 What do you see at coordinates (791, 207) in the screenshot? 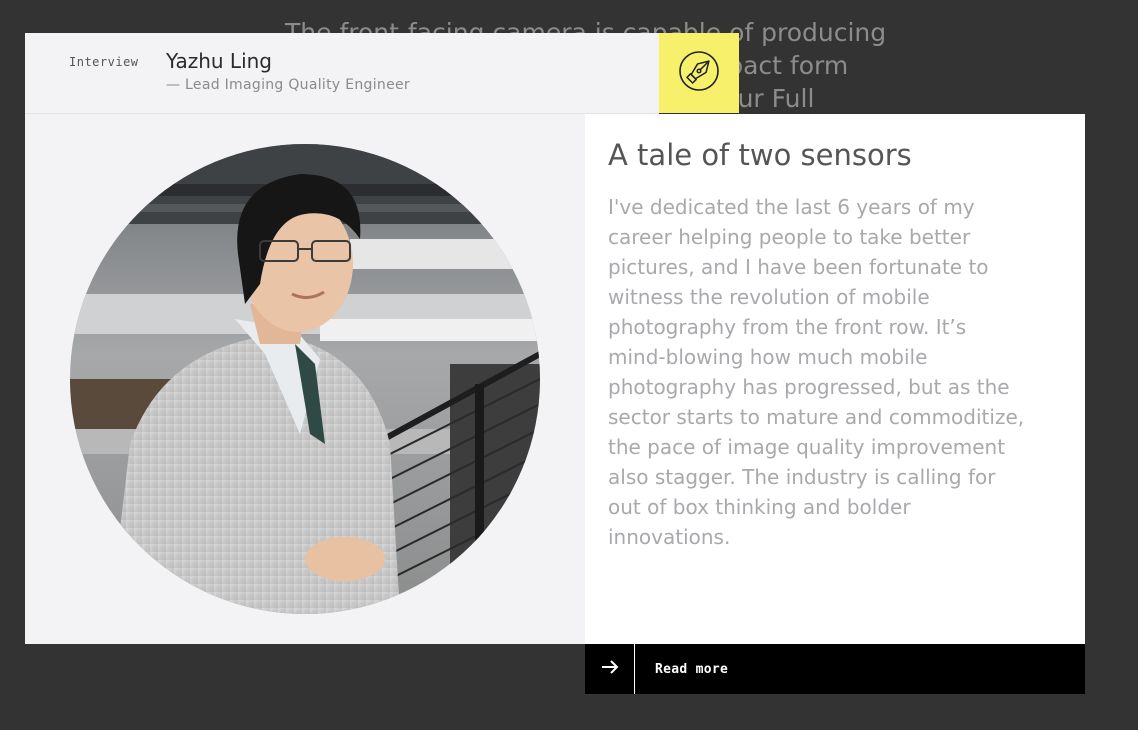
I see `excerpt-line: I've dedicated the last 6 years of my` at bounding box center [791, 207].